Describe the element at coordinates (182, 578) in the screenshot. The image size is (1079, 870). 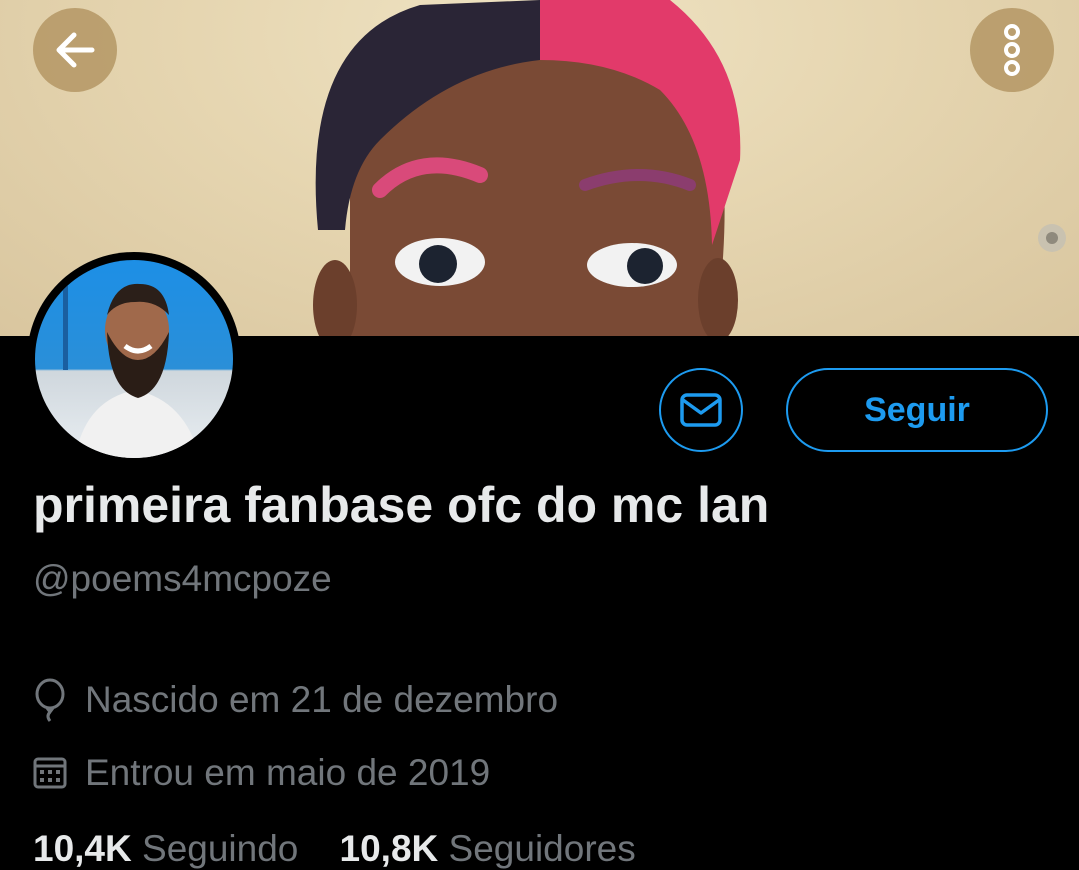
I see `handle: @poems4mcpoze` at that location.